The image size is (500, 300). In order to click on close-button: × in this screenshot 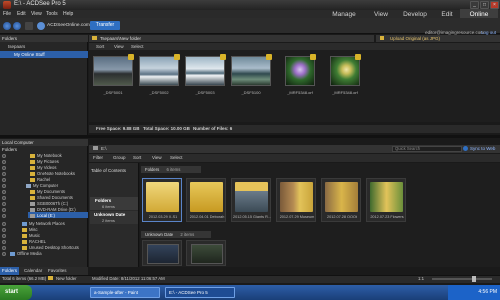, I will do `click(494, 5)`.